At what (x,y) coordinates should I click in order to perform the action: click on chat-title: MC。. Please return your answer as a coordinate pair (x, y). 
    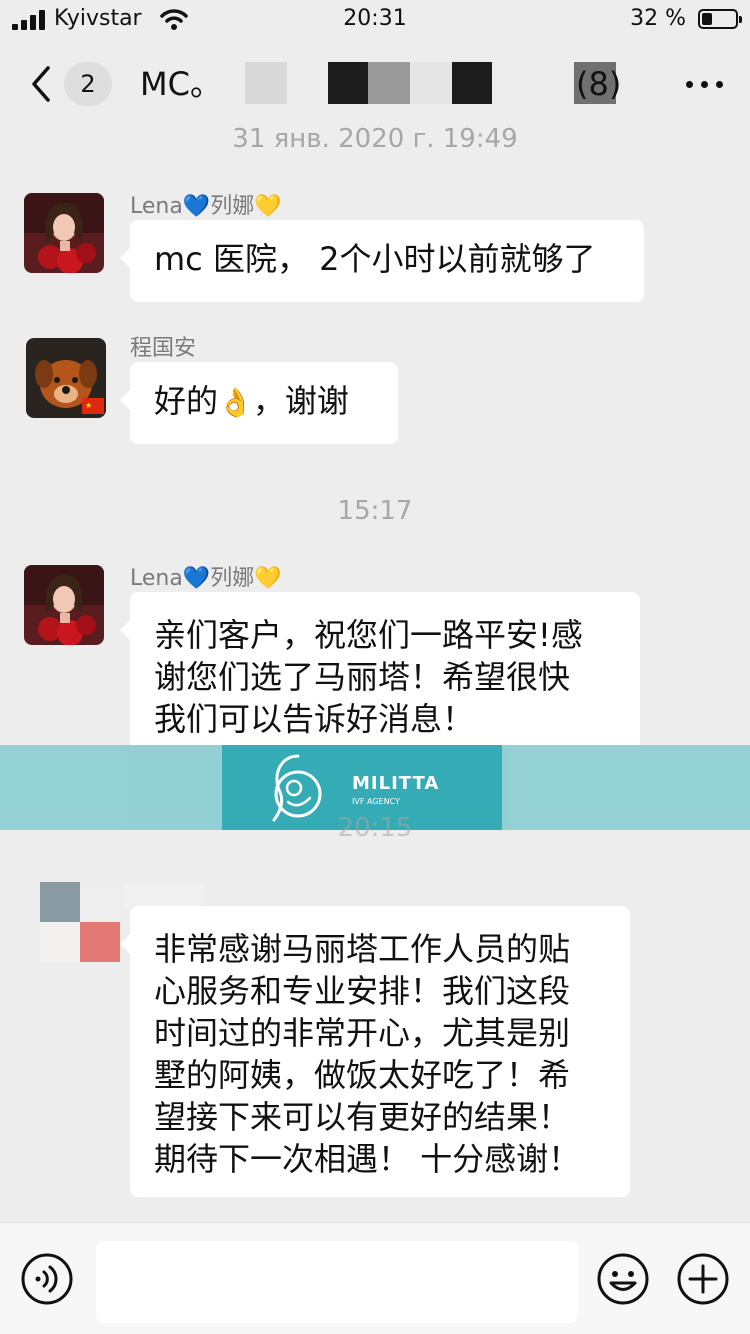
    Looking at the image, I should click on (181, 84).